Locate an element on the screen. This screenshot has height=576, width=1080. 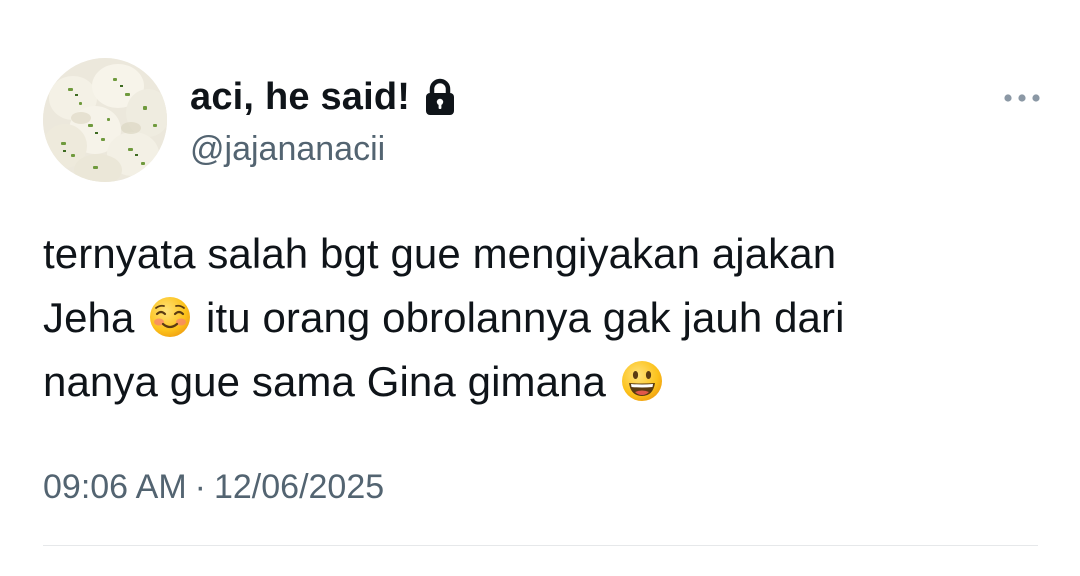
tweet-text-segment: ternyata salah bgt gue mengiyakan ajakan is located at coordinates (440, 253).